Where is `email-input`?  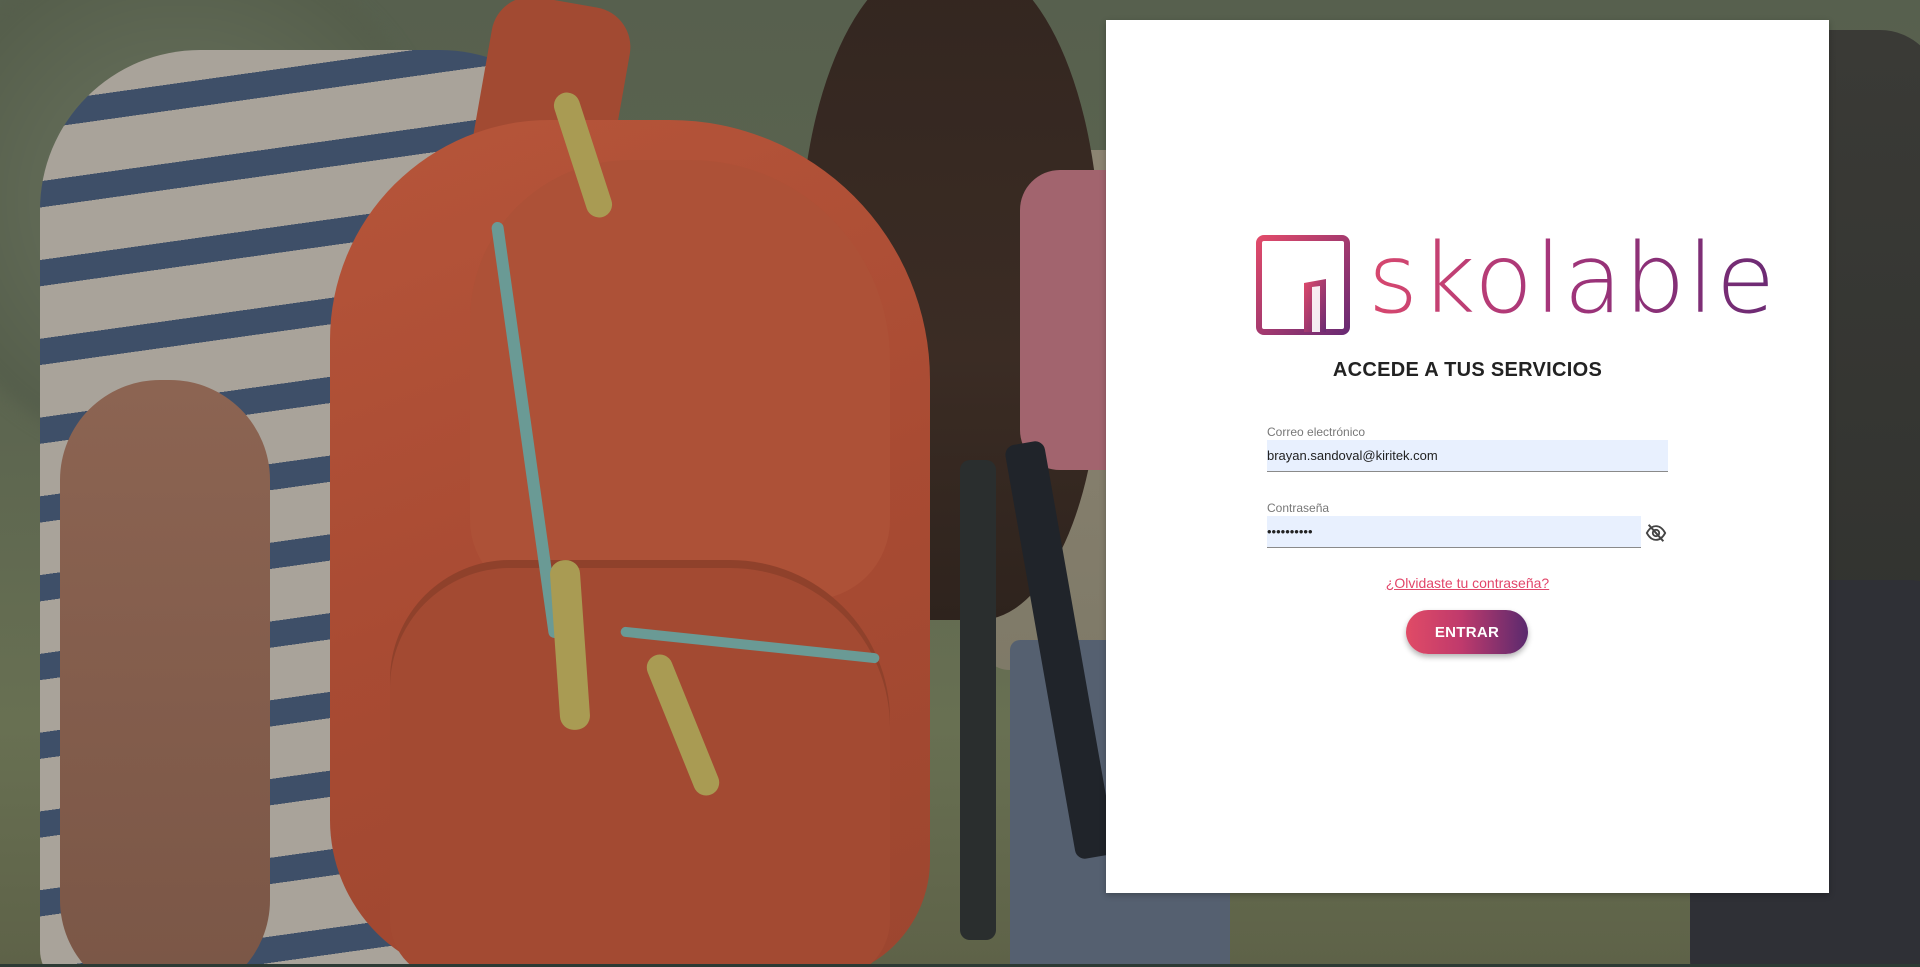 email-input is located at coordinates (1467, 455).